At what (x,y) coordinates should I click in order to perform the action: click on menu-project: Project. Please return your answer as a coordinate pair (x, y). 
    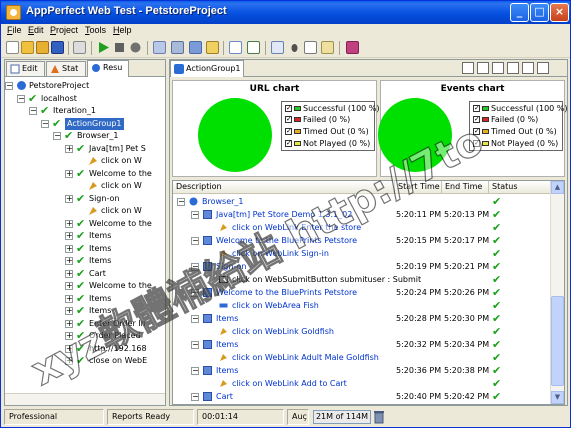
    Looking at the image, I should click on (64, 30).